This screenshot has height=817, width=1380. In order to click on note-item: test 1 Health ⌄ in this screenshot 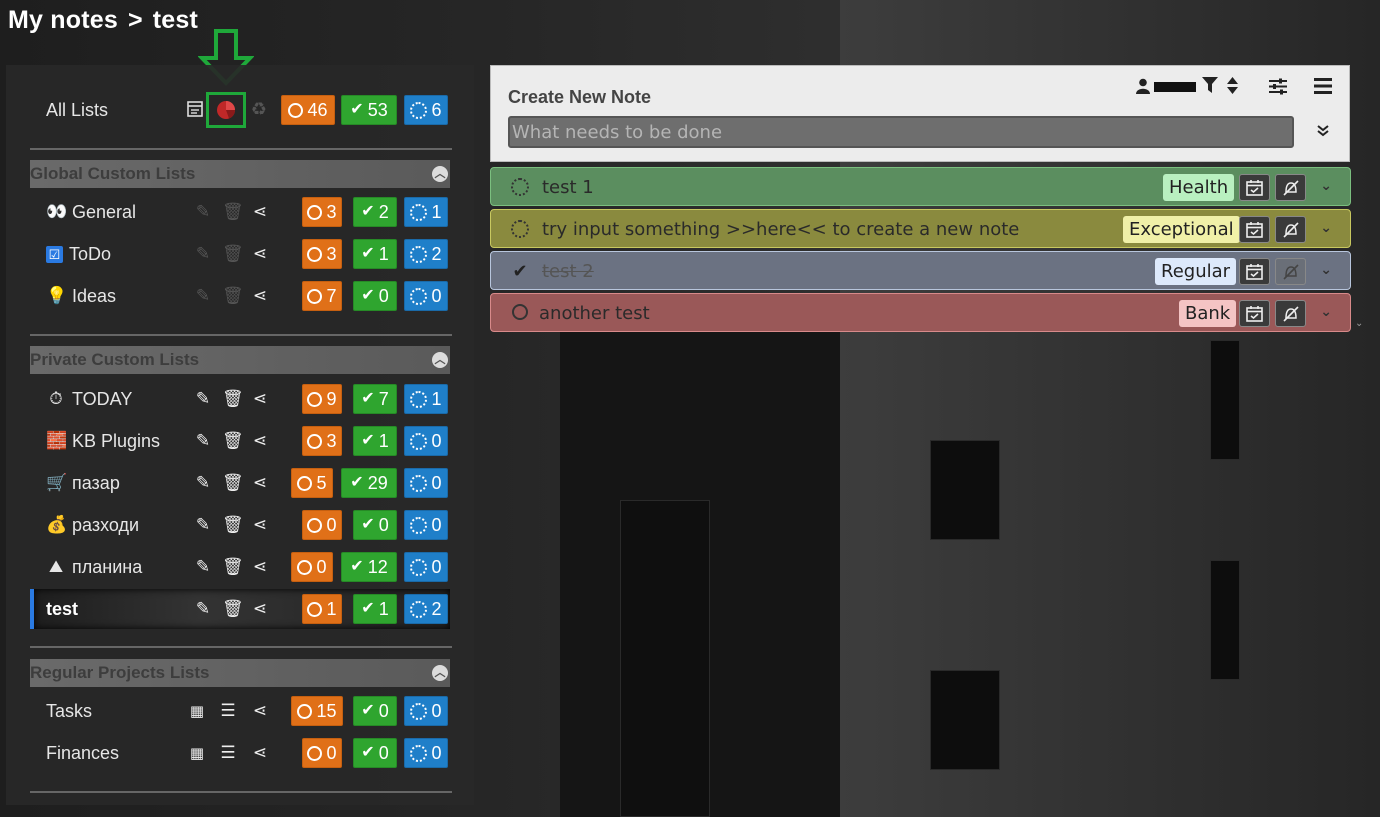, I will do `click(920, 186)`.